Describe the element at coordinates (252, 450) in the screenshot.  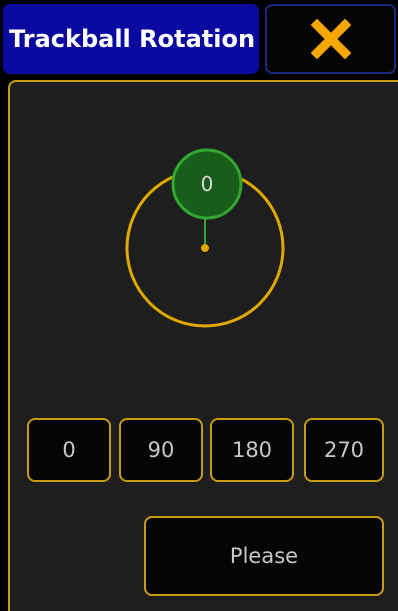
I see `preset-180-button: 180` at that location.